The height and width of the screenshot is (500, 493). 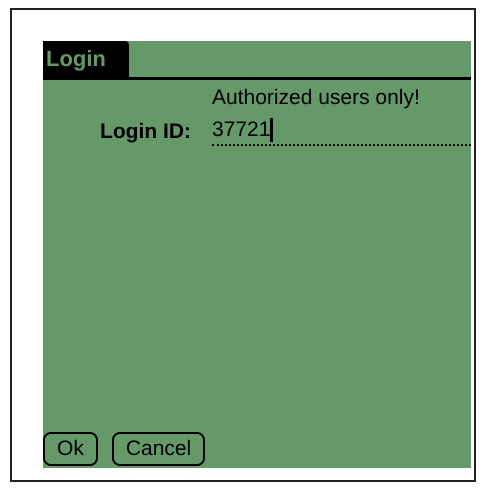 What do you see at coordinates (272, 130) in the screenshot?
I see `text-cursor-icon` at bounding box center [272, 130].